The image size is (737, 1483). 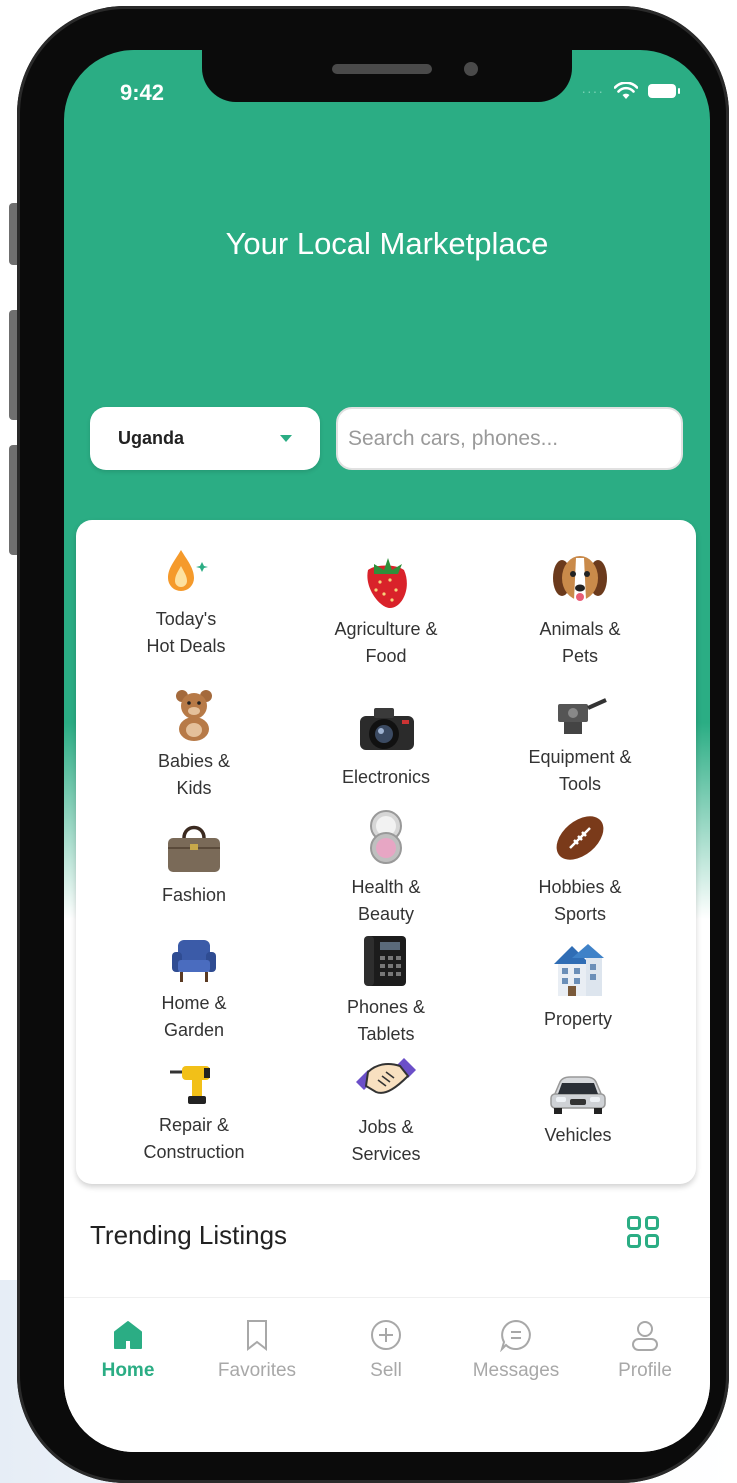 I want to click on desk-phone-icon, so click(x=385, y=961).